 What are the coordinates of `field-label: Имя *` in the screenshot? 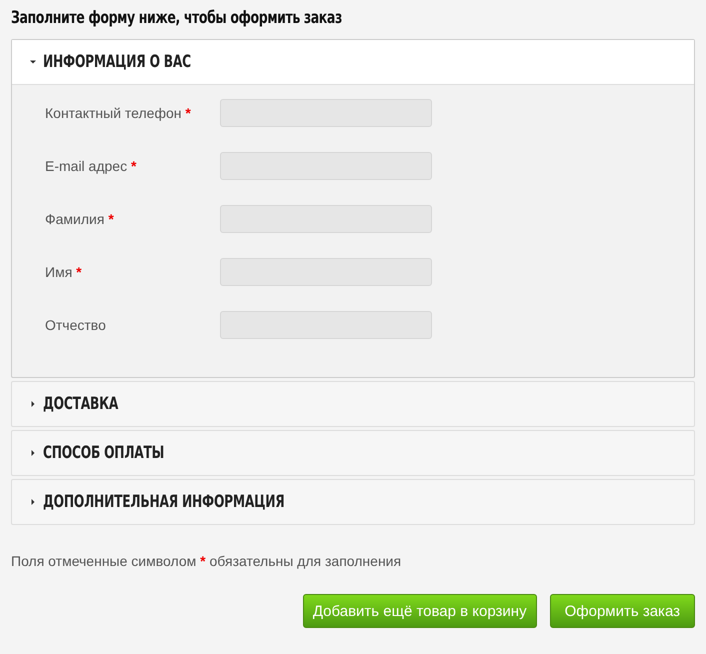 It's located at (64, 272).